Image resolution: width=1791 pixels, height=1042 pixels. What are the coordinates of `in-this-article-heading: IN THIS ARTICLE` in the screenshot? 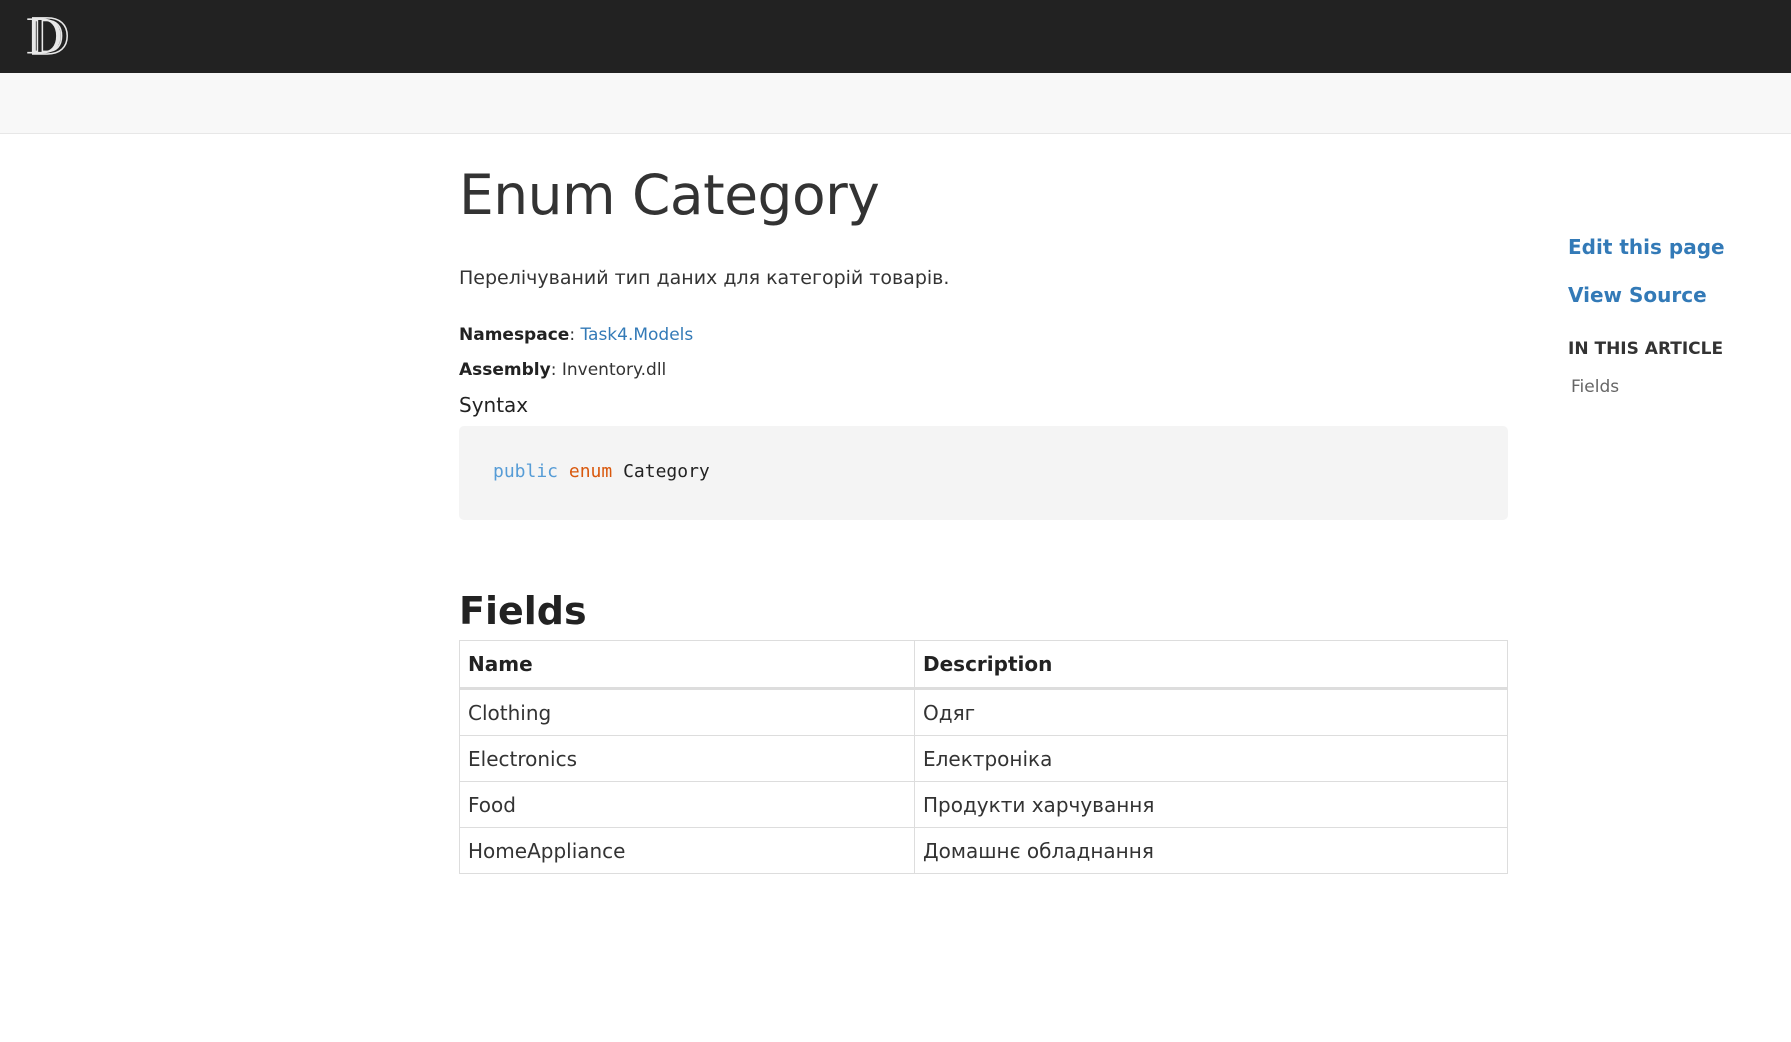 It's located at (1646, 349).